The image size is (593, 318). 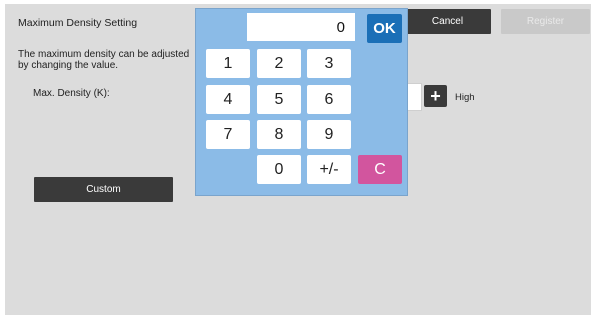 What do you see at coordinates (228, 134) in the screenshot?
I see `key-7: 7` at bounding box center [228, 134].